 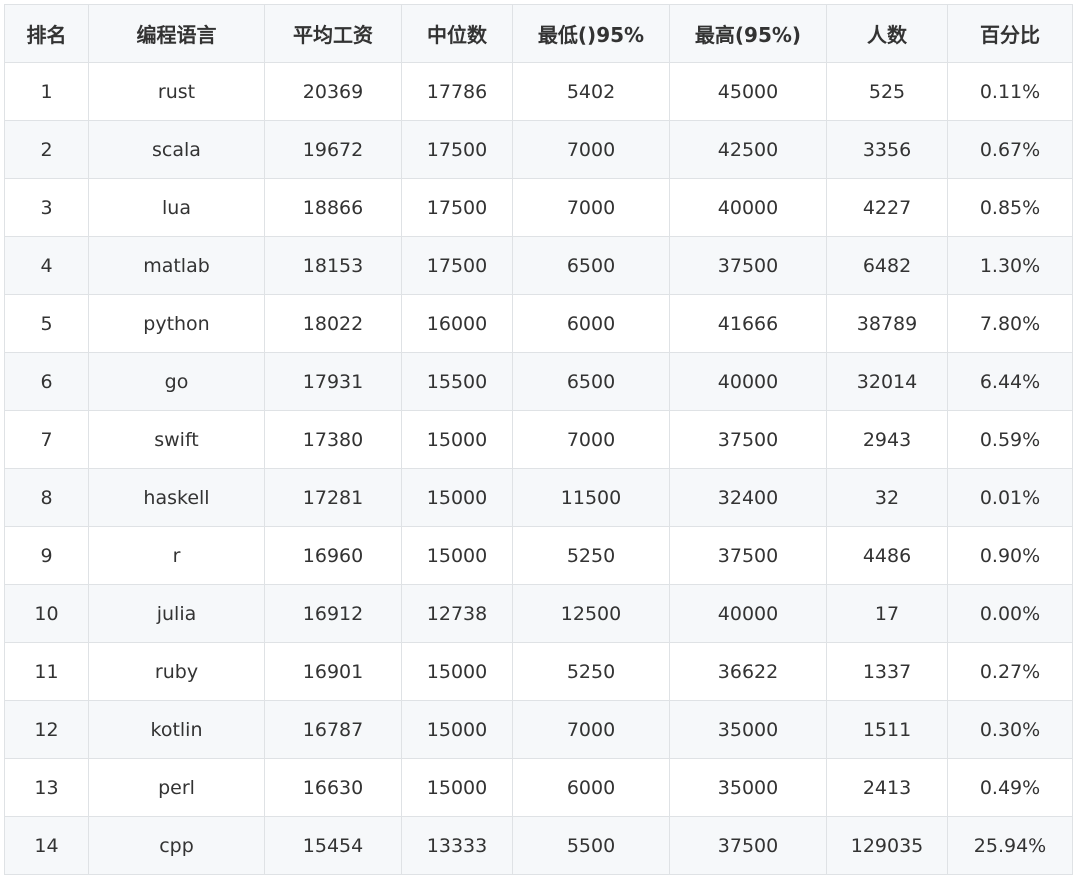 What do you see at coordinates (176, 207) in the screenshot?
I see `cell-language: lua` at bounding box center [176, 207].